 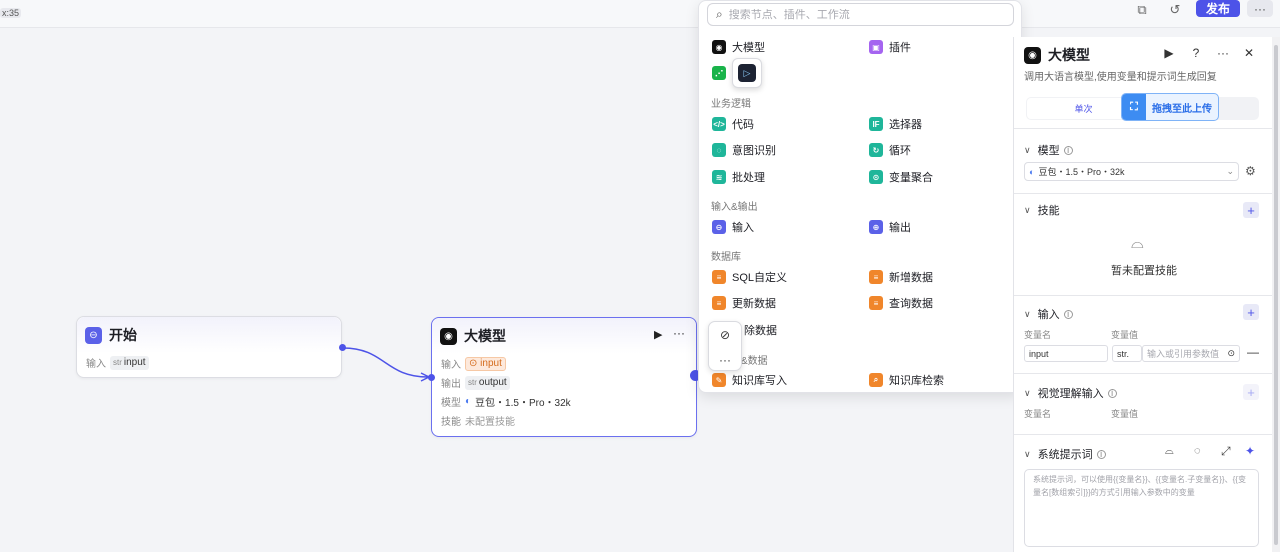 I want to click on picker-item-db-delete: 除数据, so click(x=760, y=330).